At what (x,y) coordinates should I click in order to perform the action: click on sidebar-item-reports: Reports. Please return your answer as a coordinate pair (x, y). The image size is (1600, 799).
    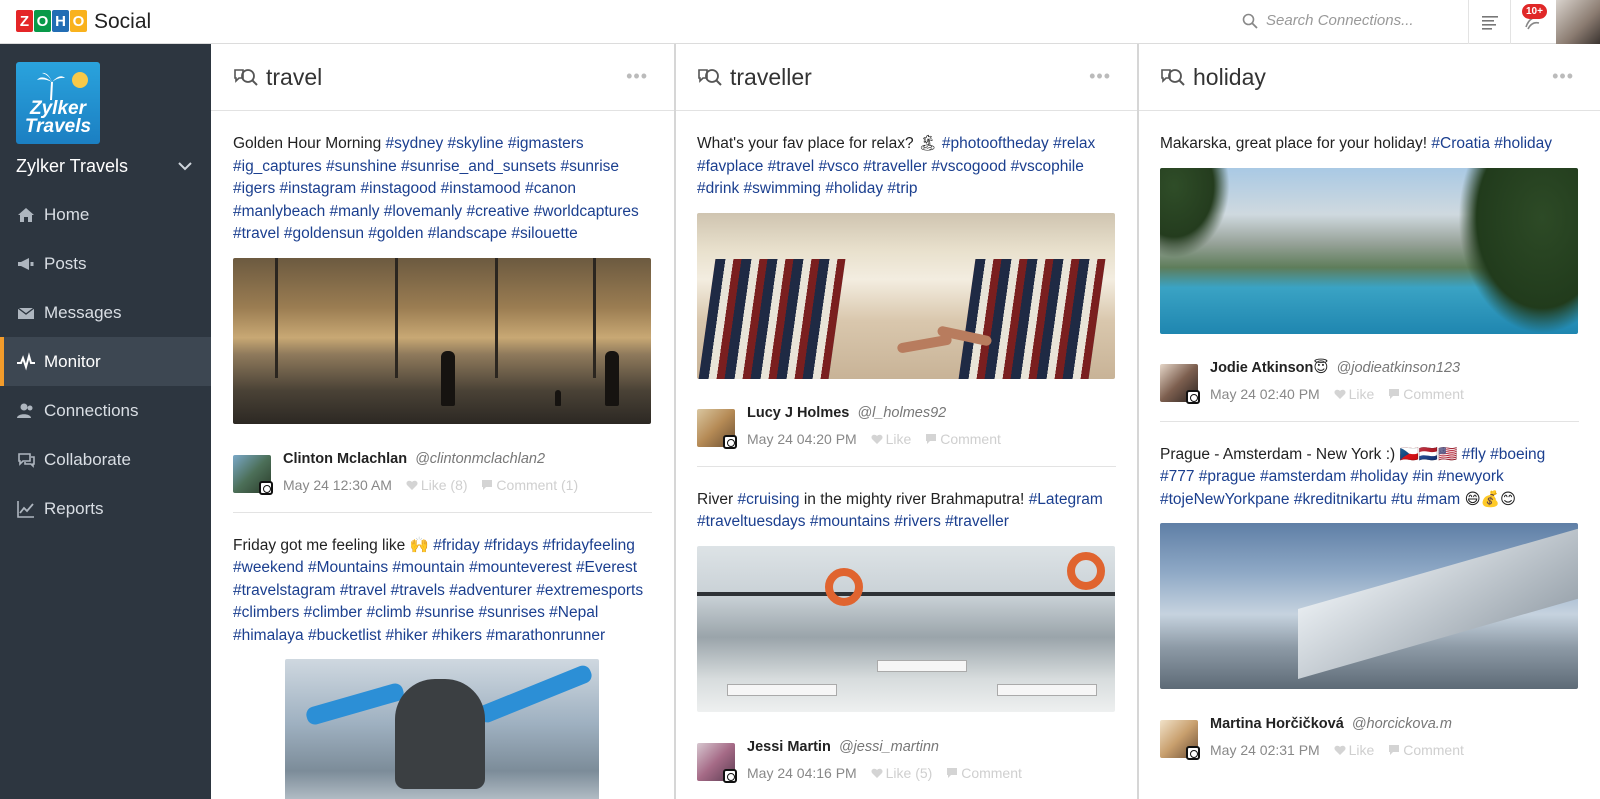
    Looking at the image, I should click on (105, 508).